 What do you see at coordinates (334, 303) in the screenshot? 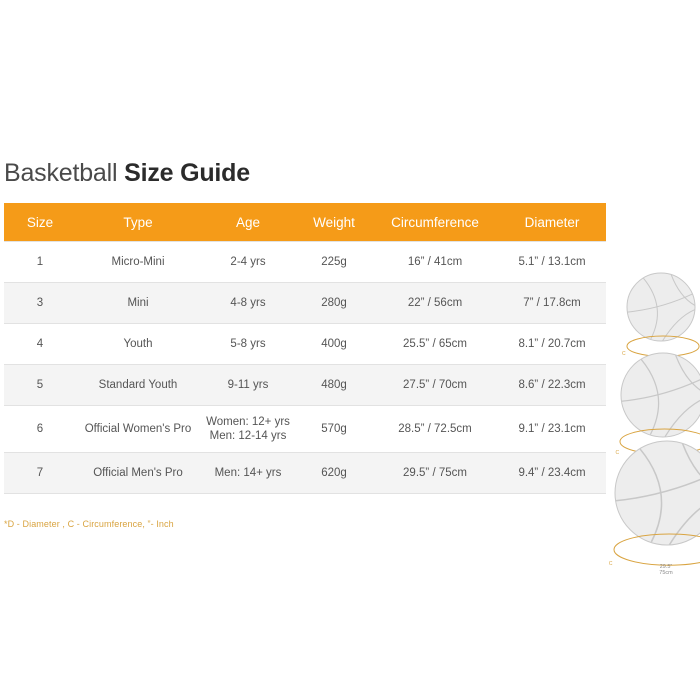
I see `cell-weight: 280g` at bounding box center [334, 303].